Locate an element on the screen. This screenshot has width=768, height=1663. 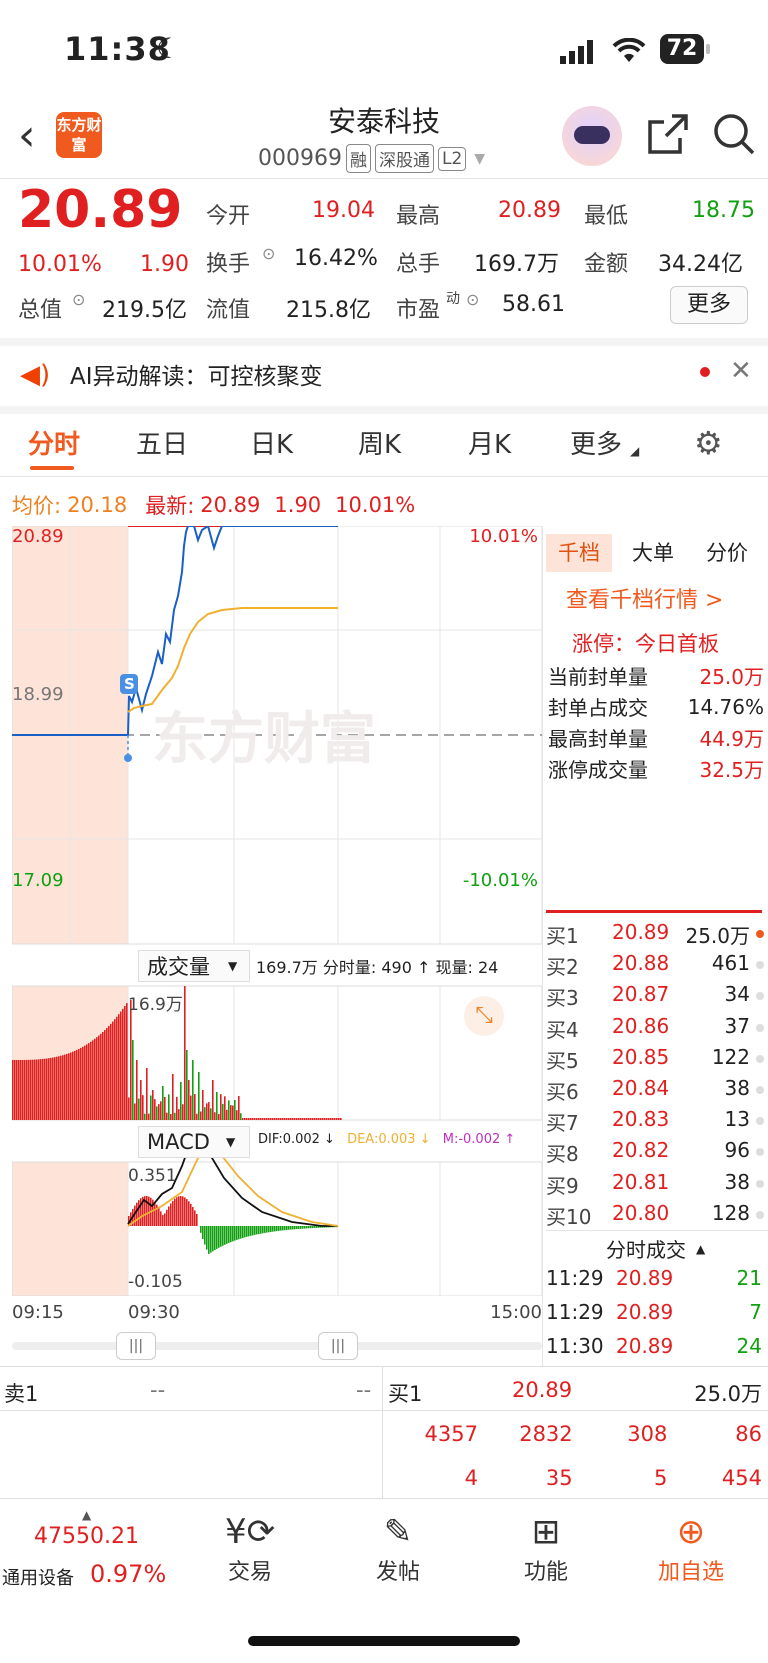
macd-indicator-label: MACD is located at coordinates (178, 1142).